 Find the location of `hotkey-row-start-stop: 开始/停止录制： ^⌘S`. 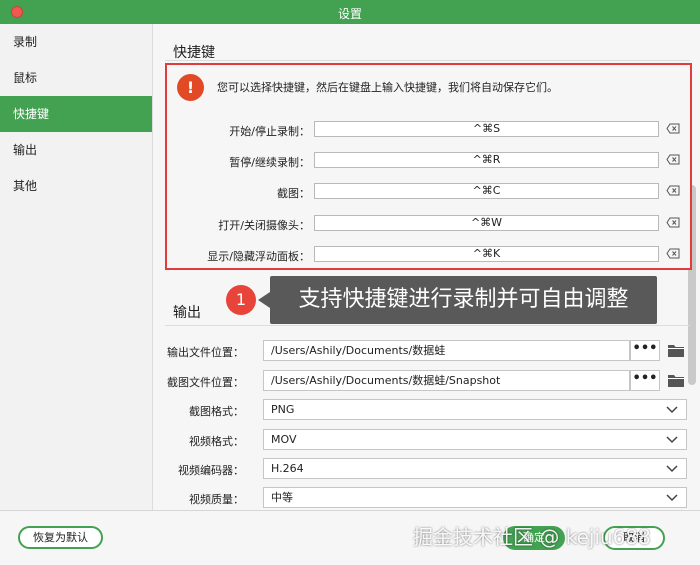

hotkey-row-start-stop: 开始/停止录制： ^⌘S is located at coordinates (428, 130).